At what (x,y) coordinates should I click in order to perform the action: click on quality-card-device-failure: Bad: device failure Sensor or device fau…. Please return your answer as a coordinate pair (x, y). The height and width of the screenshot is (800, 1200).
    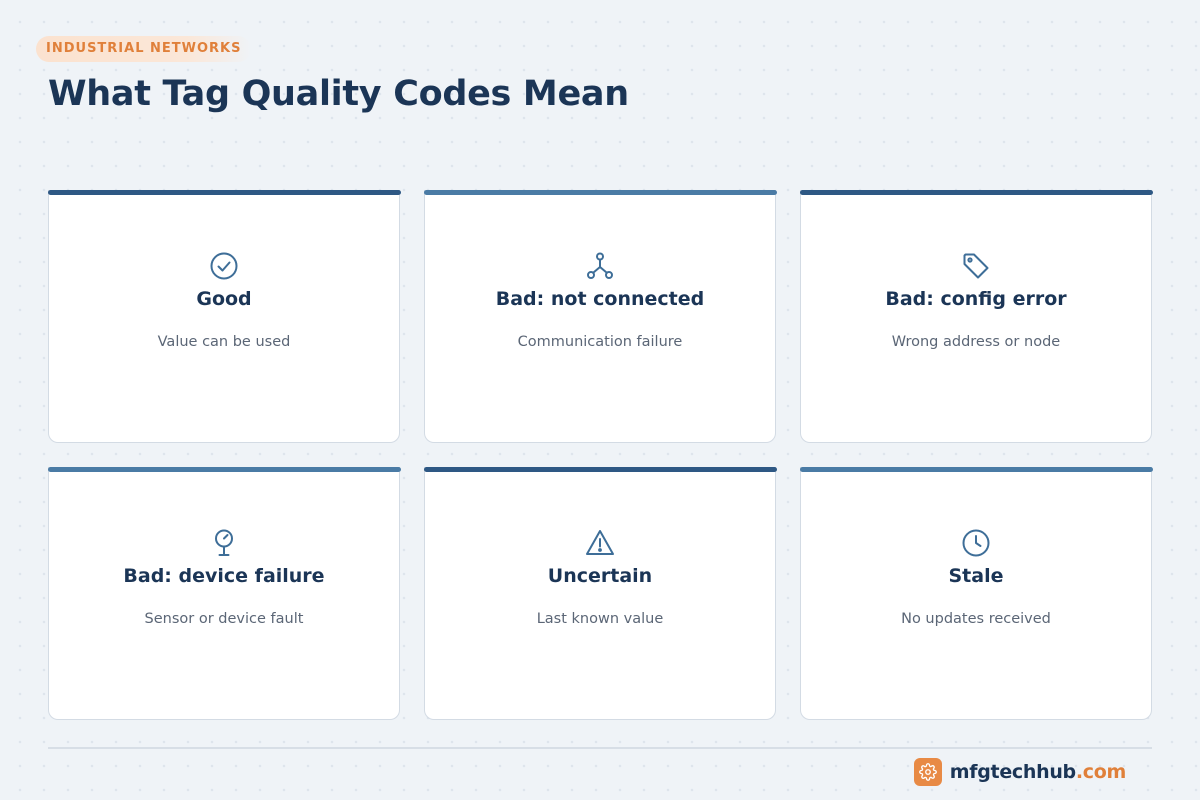
    Looking at the image, I should click on (224, 593).